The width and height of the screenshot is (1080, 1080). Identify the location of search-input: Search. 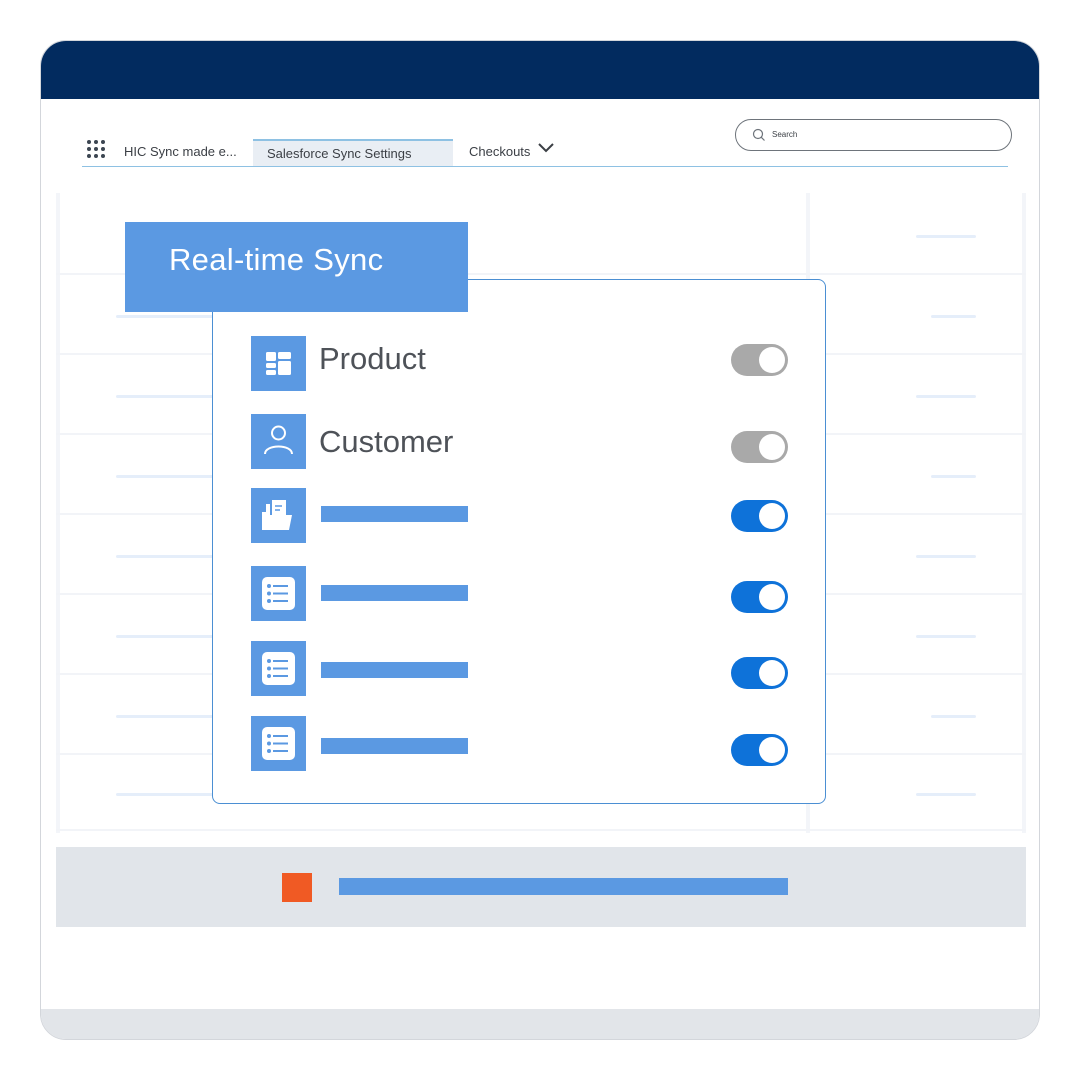
(873, 135).